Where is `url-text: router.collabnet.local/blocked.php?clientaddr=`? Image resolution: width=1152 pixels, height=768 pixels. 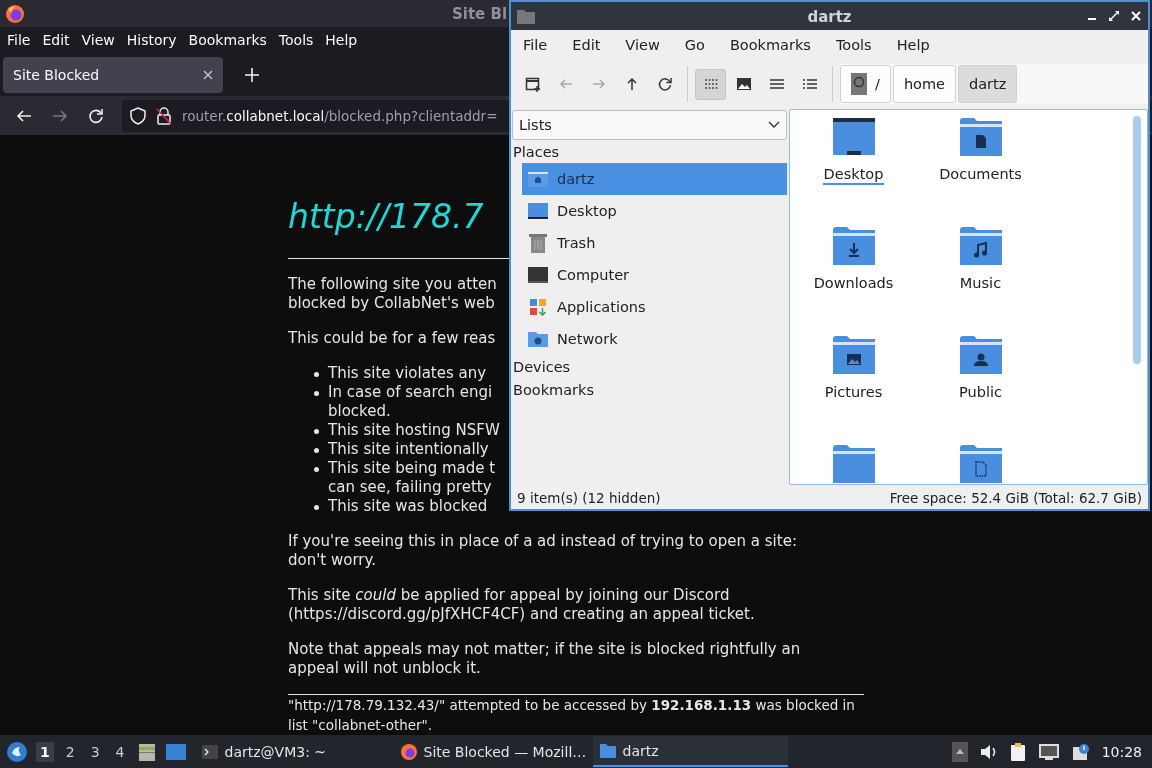 url-text: router.collabnet.local/blocked.php?clientaddr= is located at coordinates (340, 115).